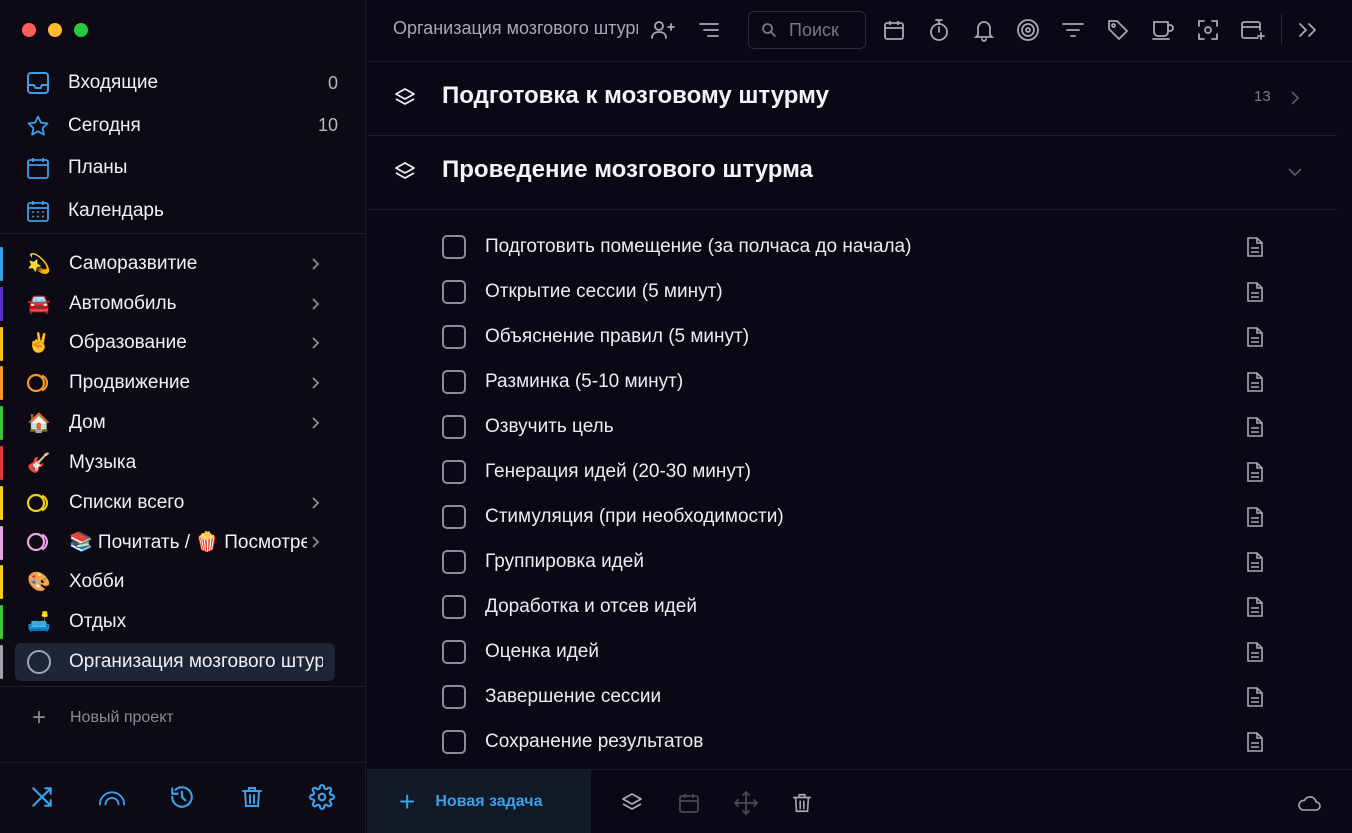 The height and width of the screenshot is (833, 1352). I want to click on task-title: Оценка идей, so click(542, 651).